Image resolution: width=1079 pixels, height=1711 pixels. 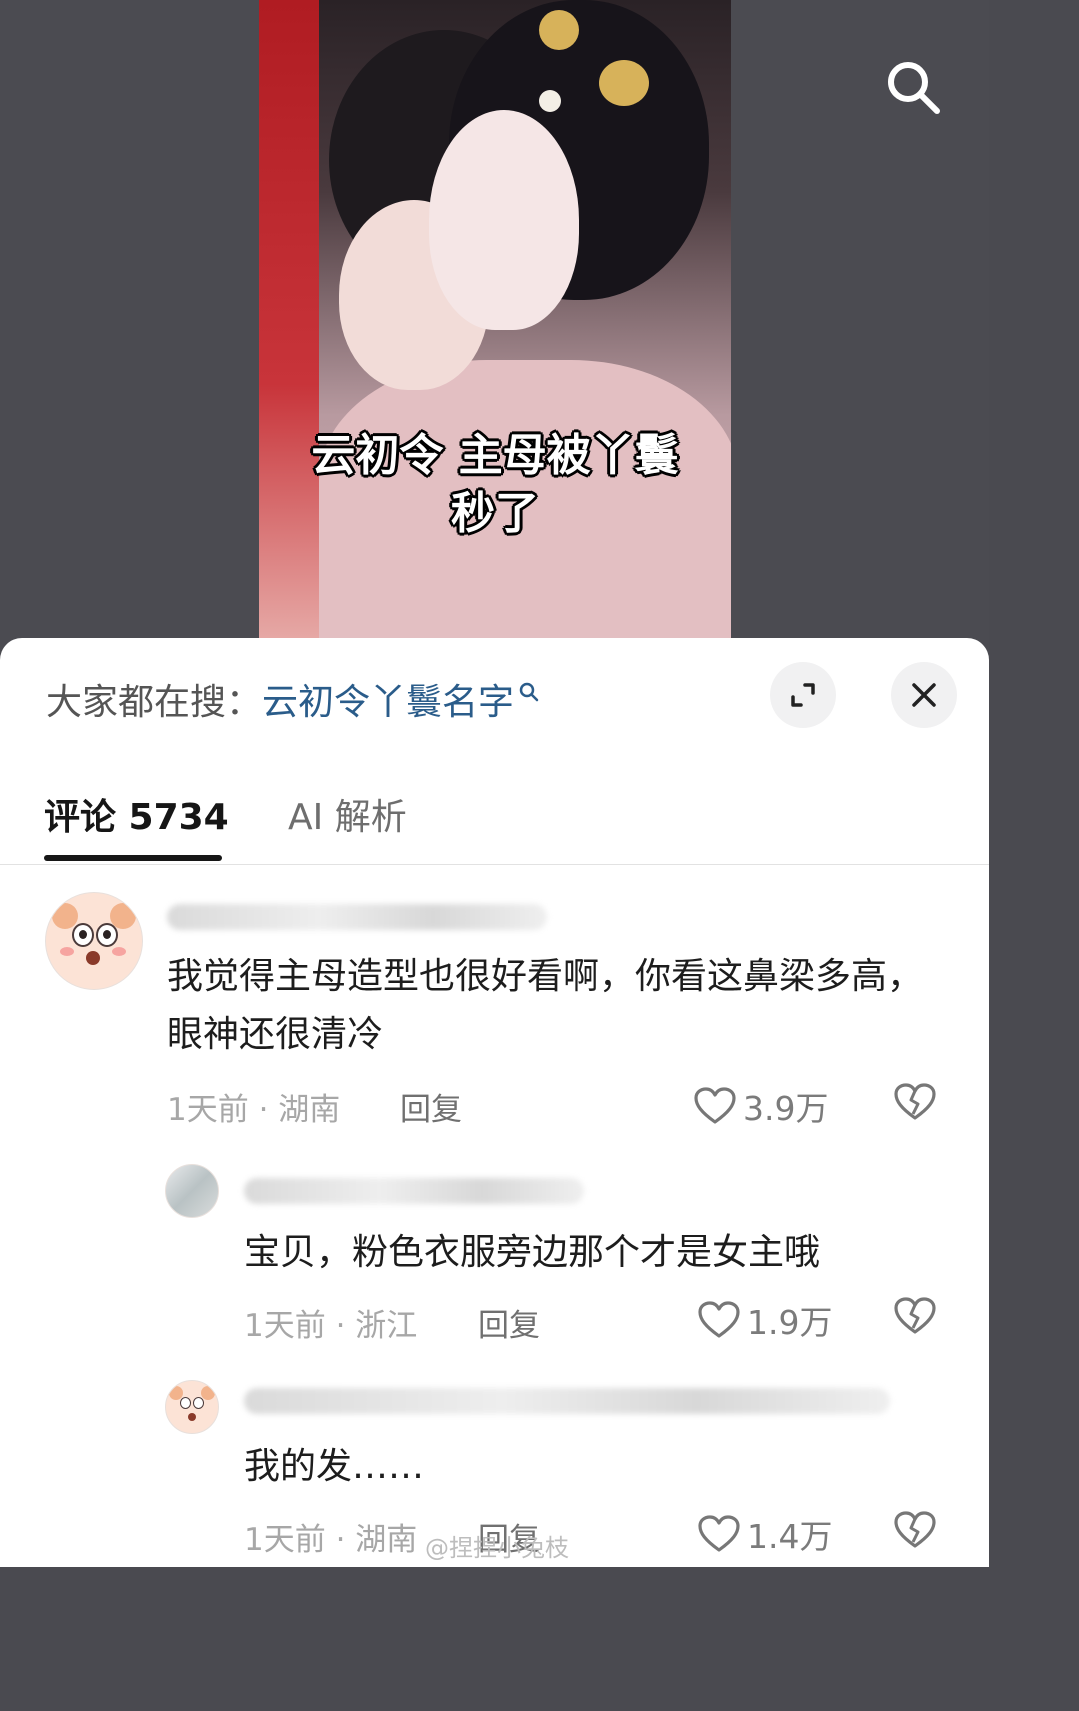 I want to click on like-count: 1.4万, so click(x=790, y=1536).